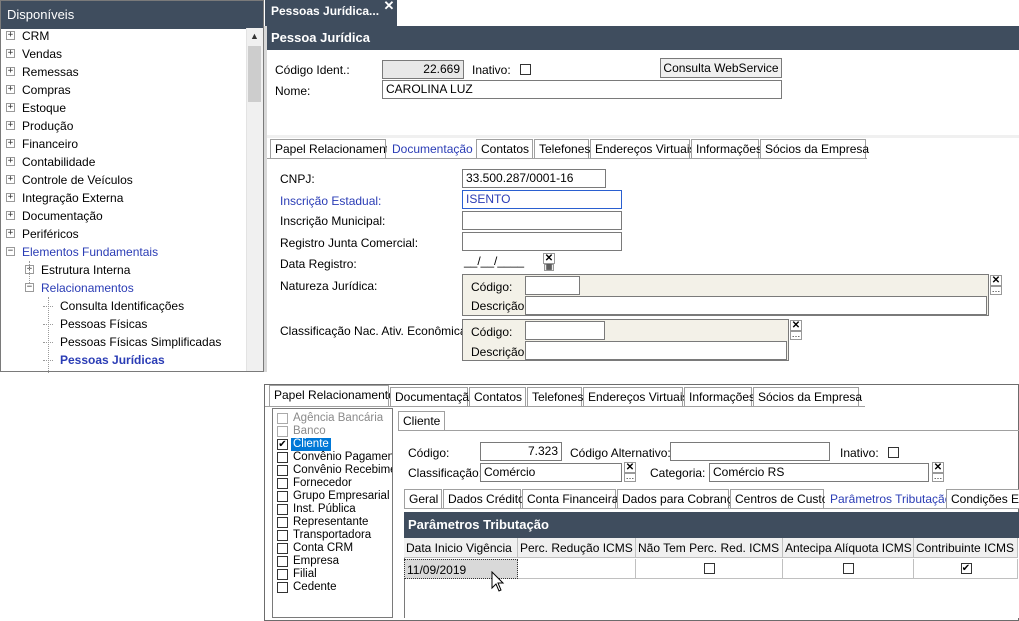 The height and width of the screenshot is (621, 1019). Describe the element at coordinates (123, 180) in the screenshot. I see `sidebar-item: + Controle de Veículos` at that location.